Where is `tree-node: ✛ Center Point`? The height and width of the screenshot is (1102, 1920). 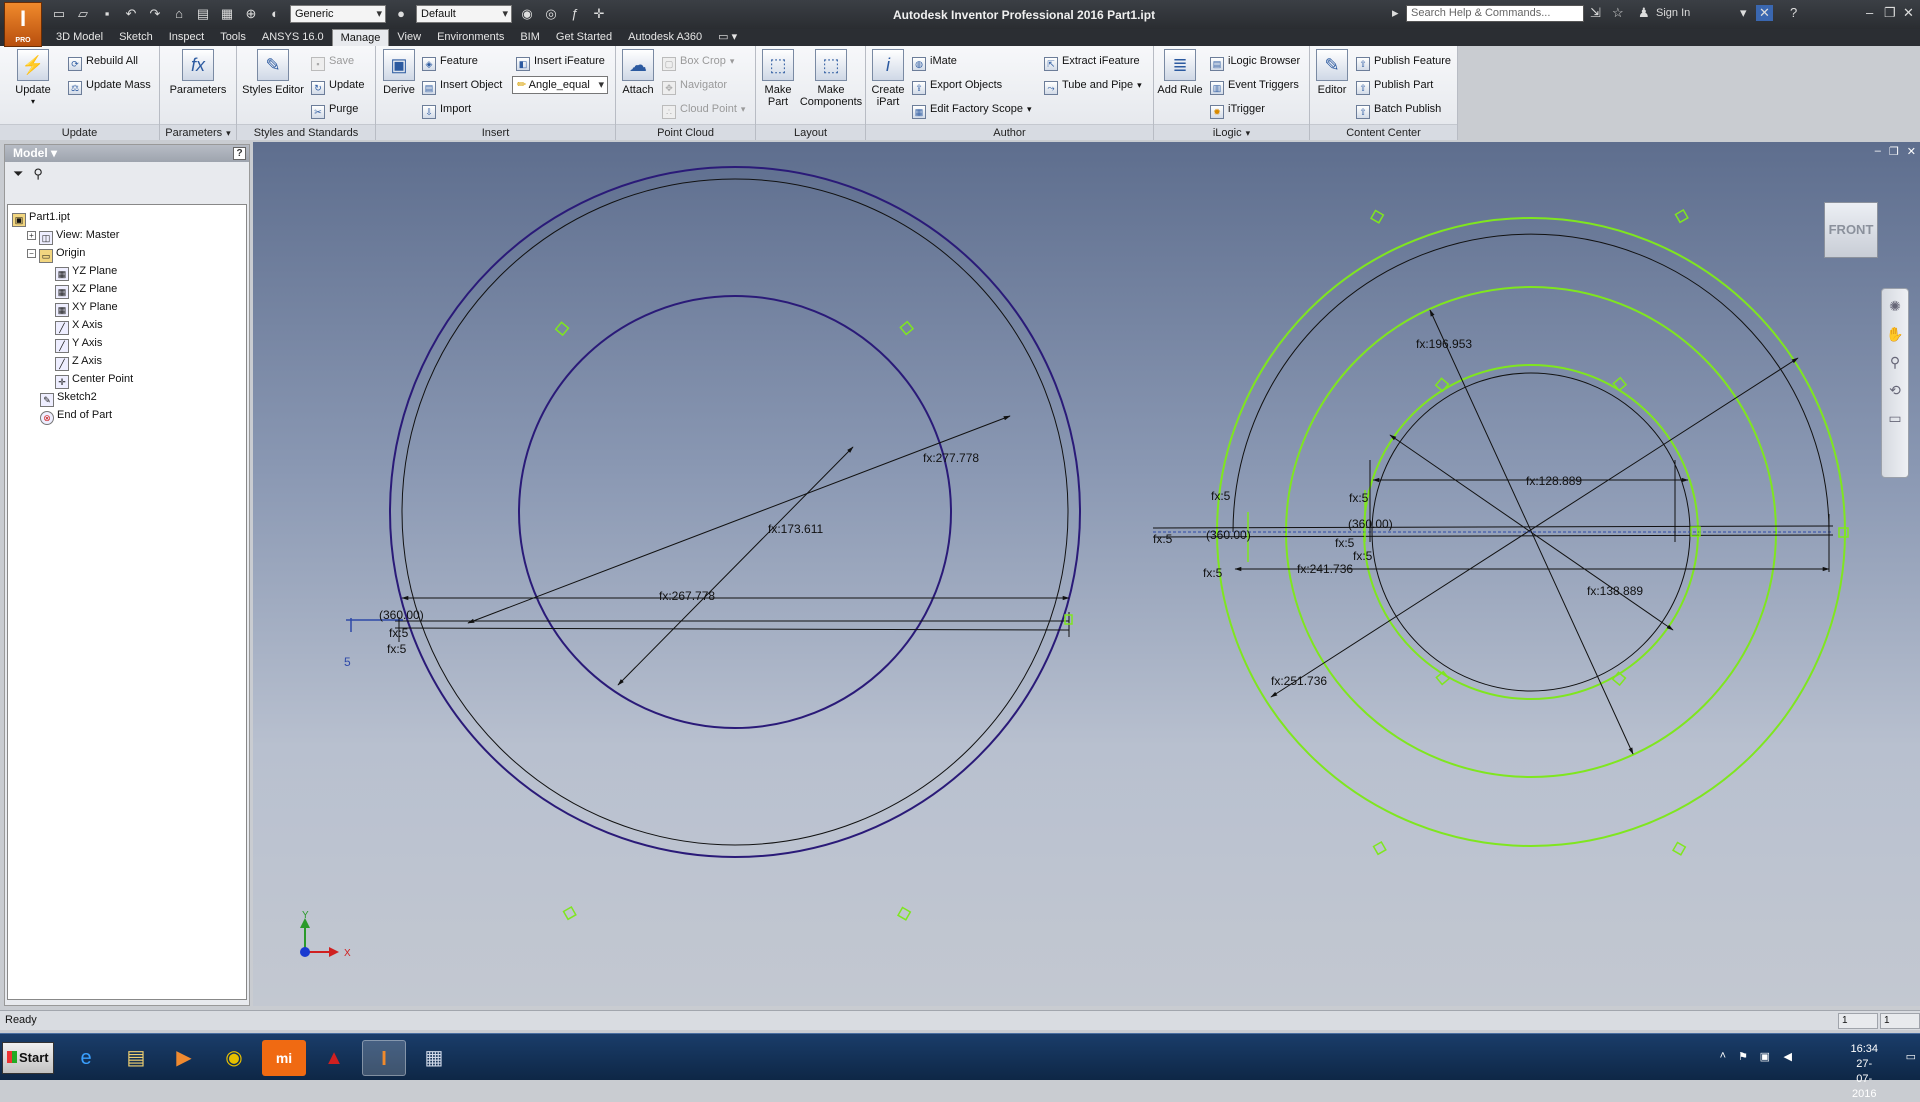
tree-node: ✛ Center Point is located at coordinates (127, 379).